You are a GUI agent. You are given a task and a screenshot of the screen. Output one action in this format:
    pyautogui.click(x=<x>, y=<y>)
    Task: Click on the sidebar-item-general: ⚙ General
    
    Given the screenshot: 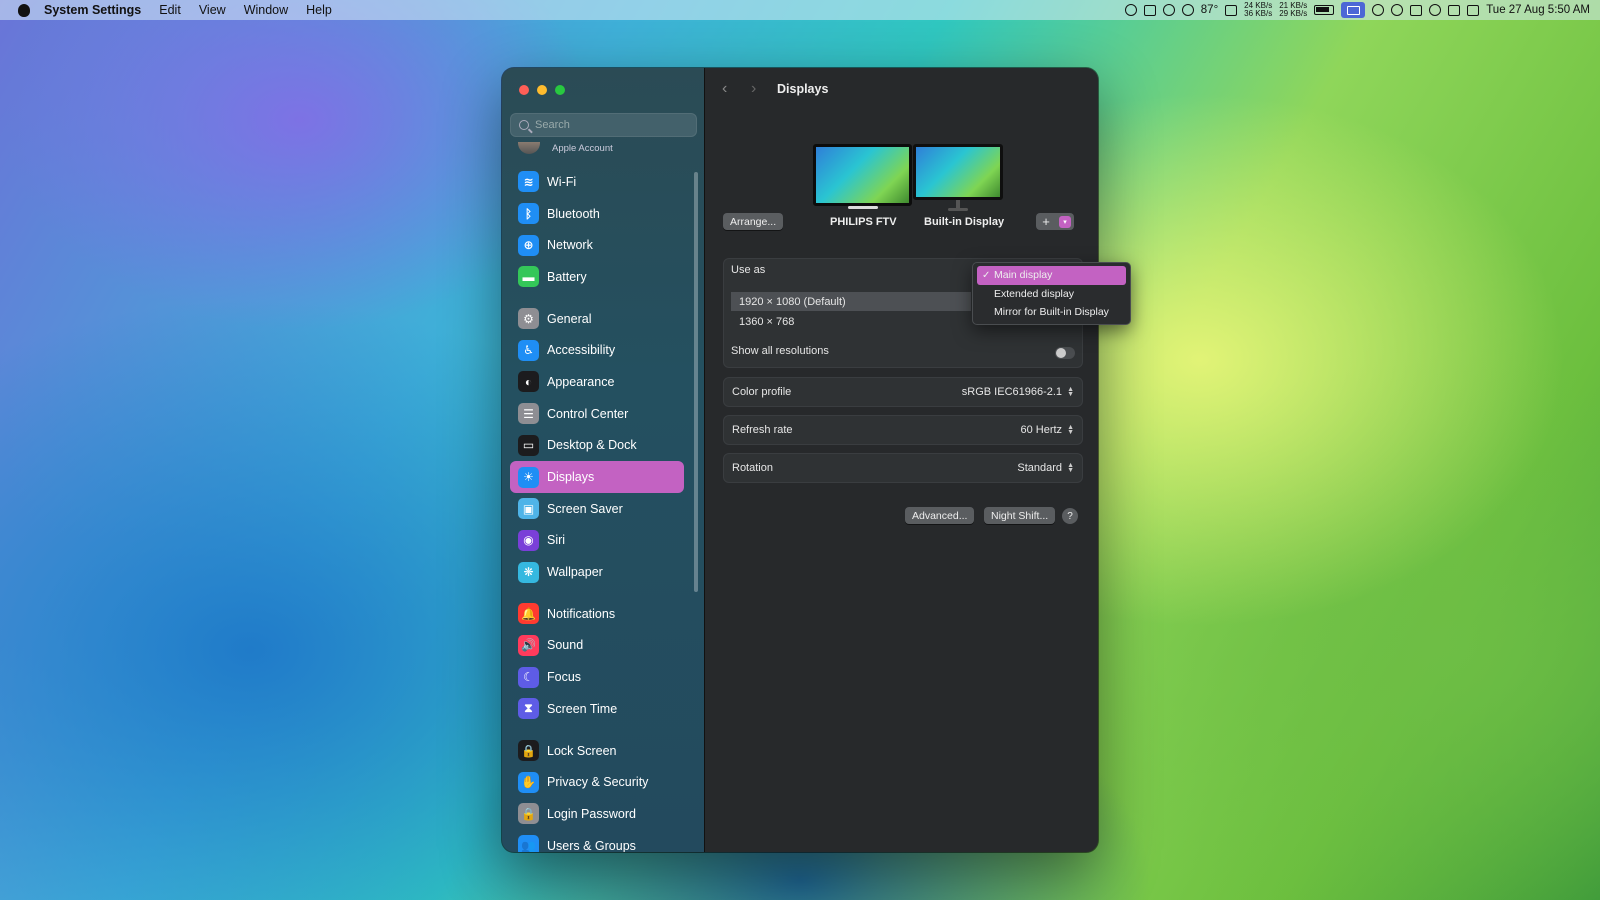 What is the action you would take?
    pyautogui.click(x=597, y=319)
    